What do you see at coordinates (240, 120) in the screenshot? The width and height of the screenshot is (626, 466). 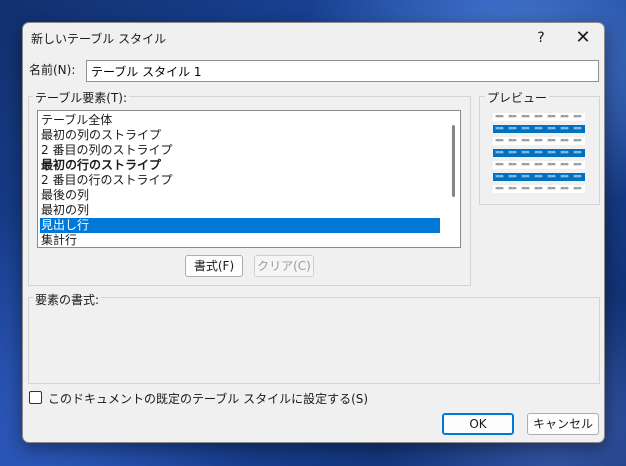 I see `list-item: テーブル全体` at bounding box center [240, 120].